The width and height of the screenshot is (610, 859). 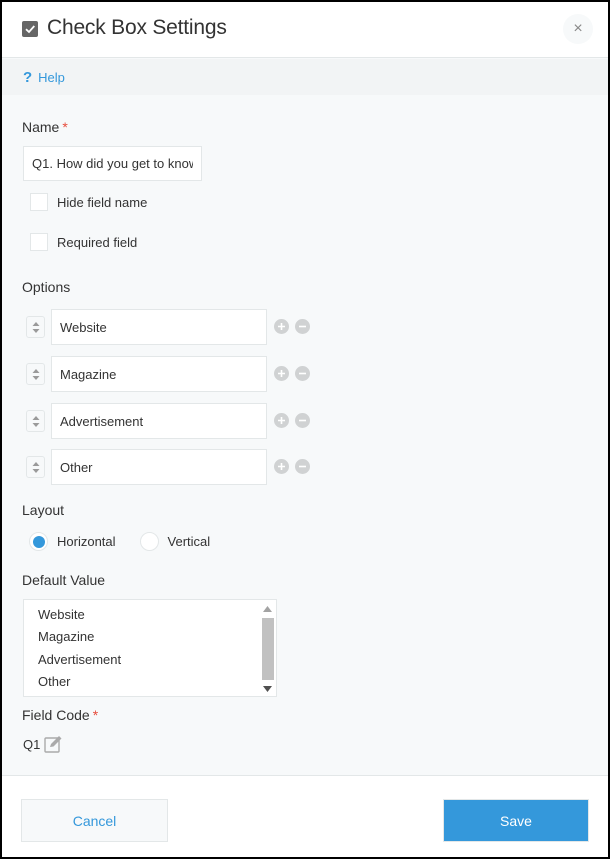 I want to click on listbox-scrollbar, so click(x=267, y=648).